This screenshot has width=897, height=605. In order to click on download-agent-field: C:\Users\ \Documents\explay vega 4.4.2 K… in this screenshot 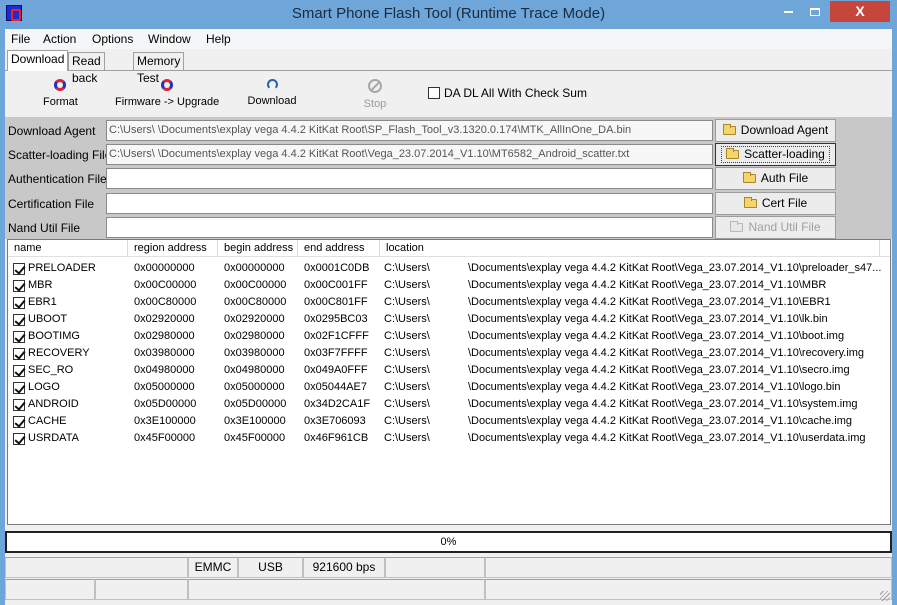, I will do `click(409, 130)`.